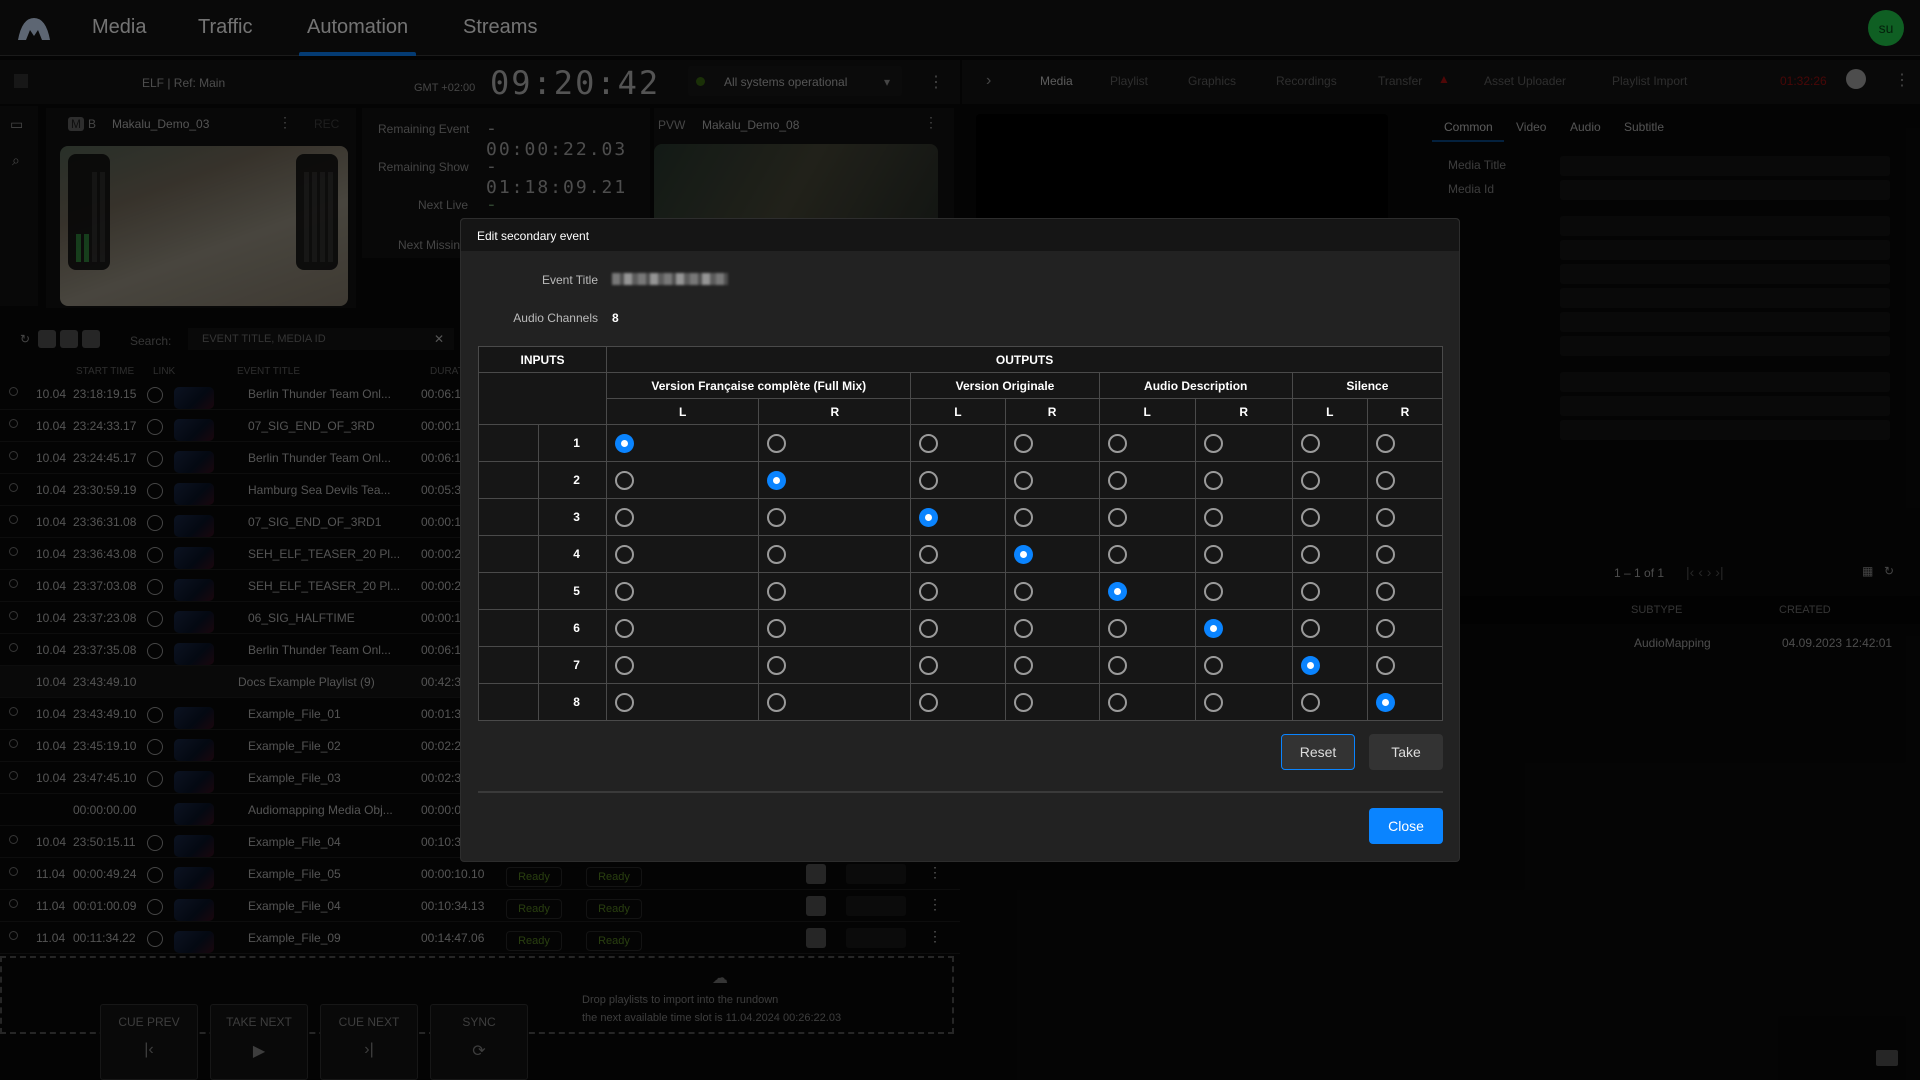  What do you see at coordinates (569, 280) in the screenshot?
I see `event-title-label: Event Title` at bounding box center [569, 280].